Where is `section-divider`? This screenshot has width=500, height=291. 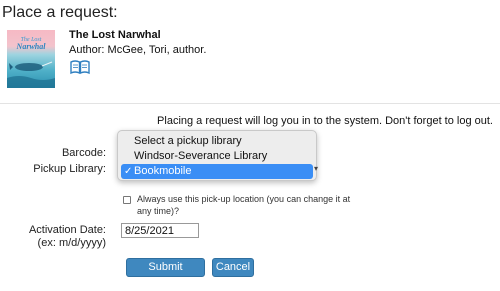 section-divider is located at coordinates (250, 103).